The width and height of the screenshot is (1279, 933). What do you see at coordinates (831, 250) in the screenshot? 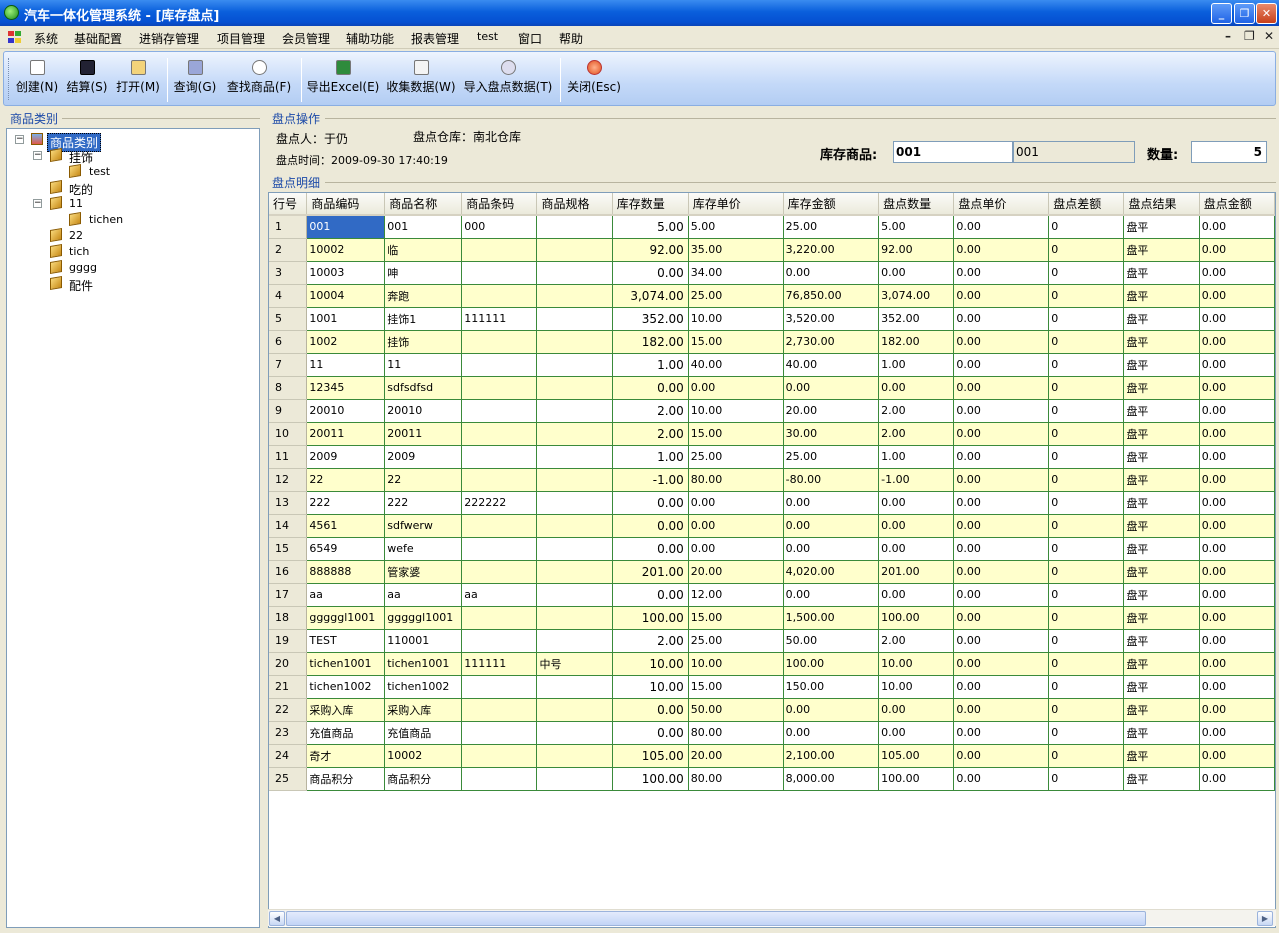
I see `table-cell: 3,220.00` at bounding box center [831, 250].